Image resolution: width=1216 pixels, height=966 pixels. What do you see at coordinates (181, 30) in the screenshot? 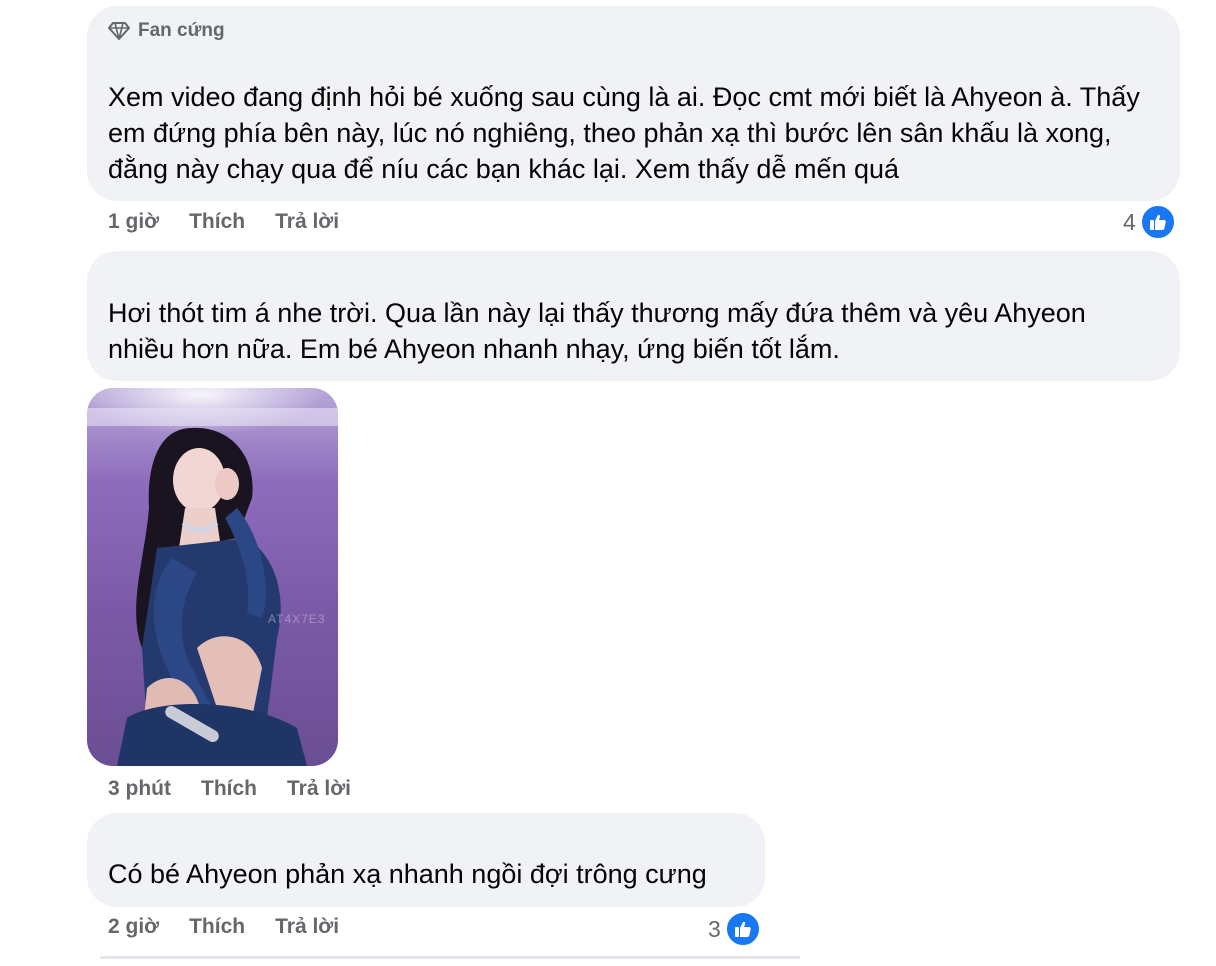
I see `badge-label: Fan cứng` at bounding box center [181, 30].